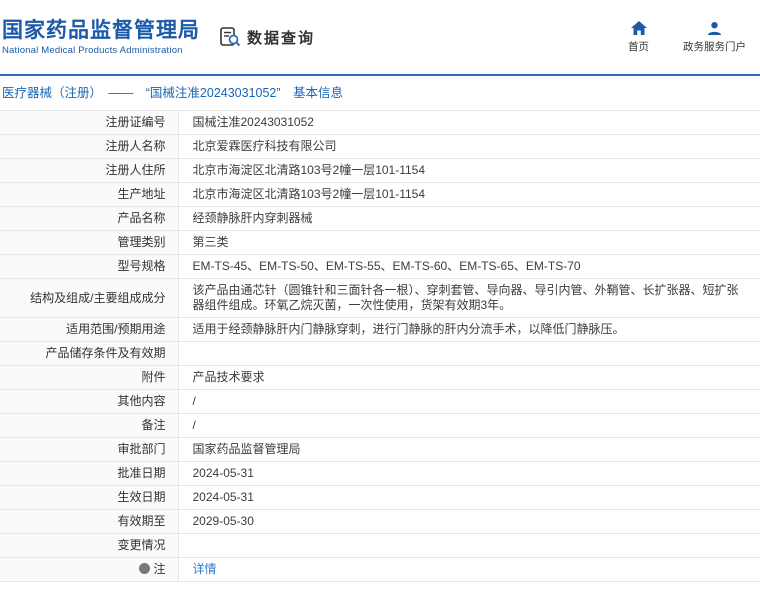  What do you see at coordinates (89, 497) in the screenshot?
I see `row-label: 生效日期` at bounding box center [89, 497].